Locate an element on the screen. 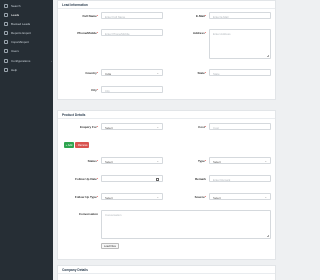  enquiry-for-label: Enquiry For* is located at coordinates (88, 127).